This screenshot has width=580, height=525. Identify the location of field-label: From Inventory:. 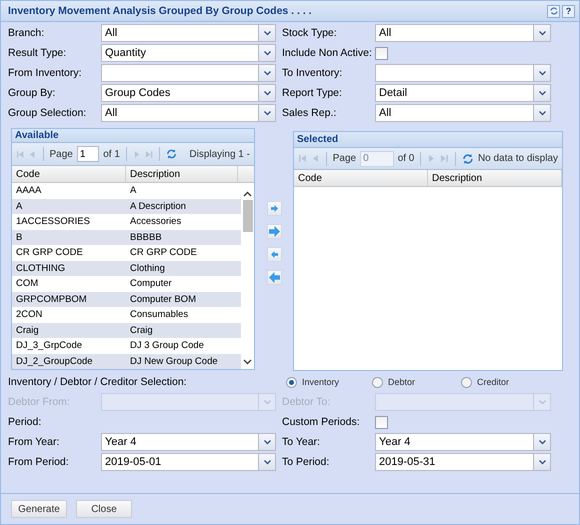
(45, 73).